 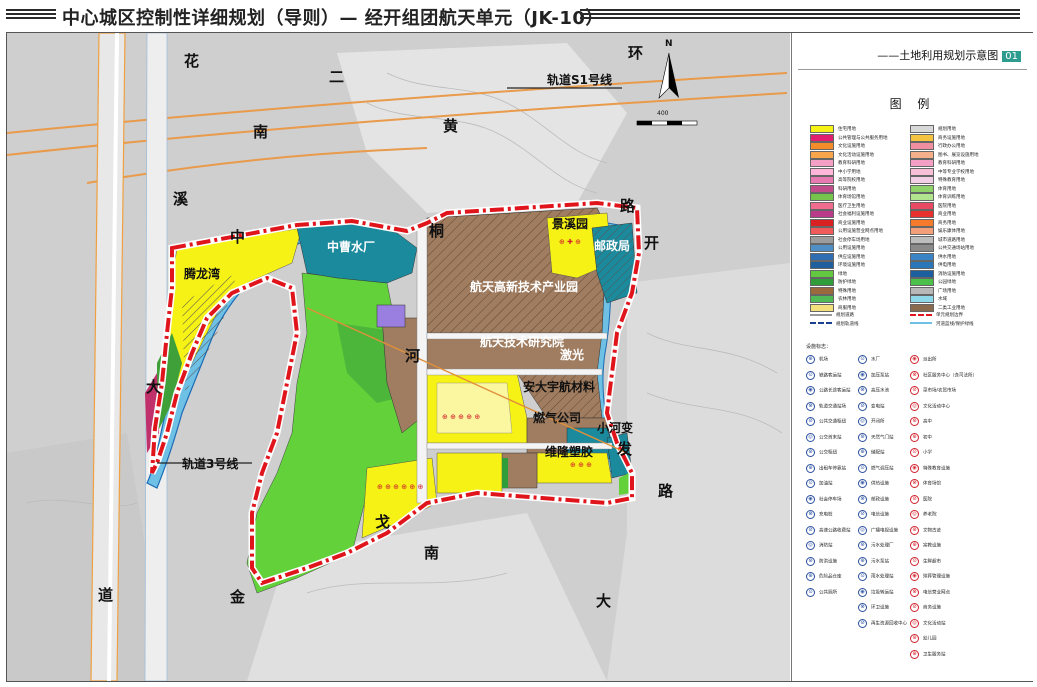 What do you see at coordinates (572, 355) in the screenshot?
I see `place-label-laser: 激光` at bounding box center [572, 355].